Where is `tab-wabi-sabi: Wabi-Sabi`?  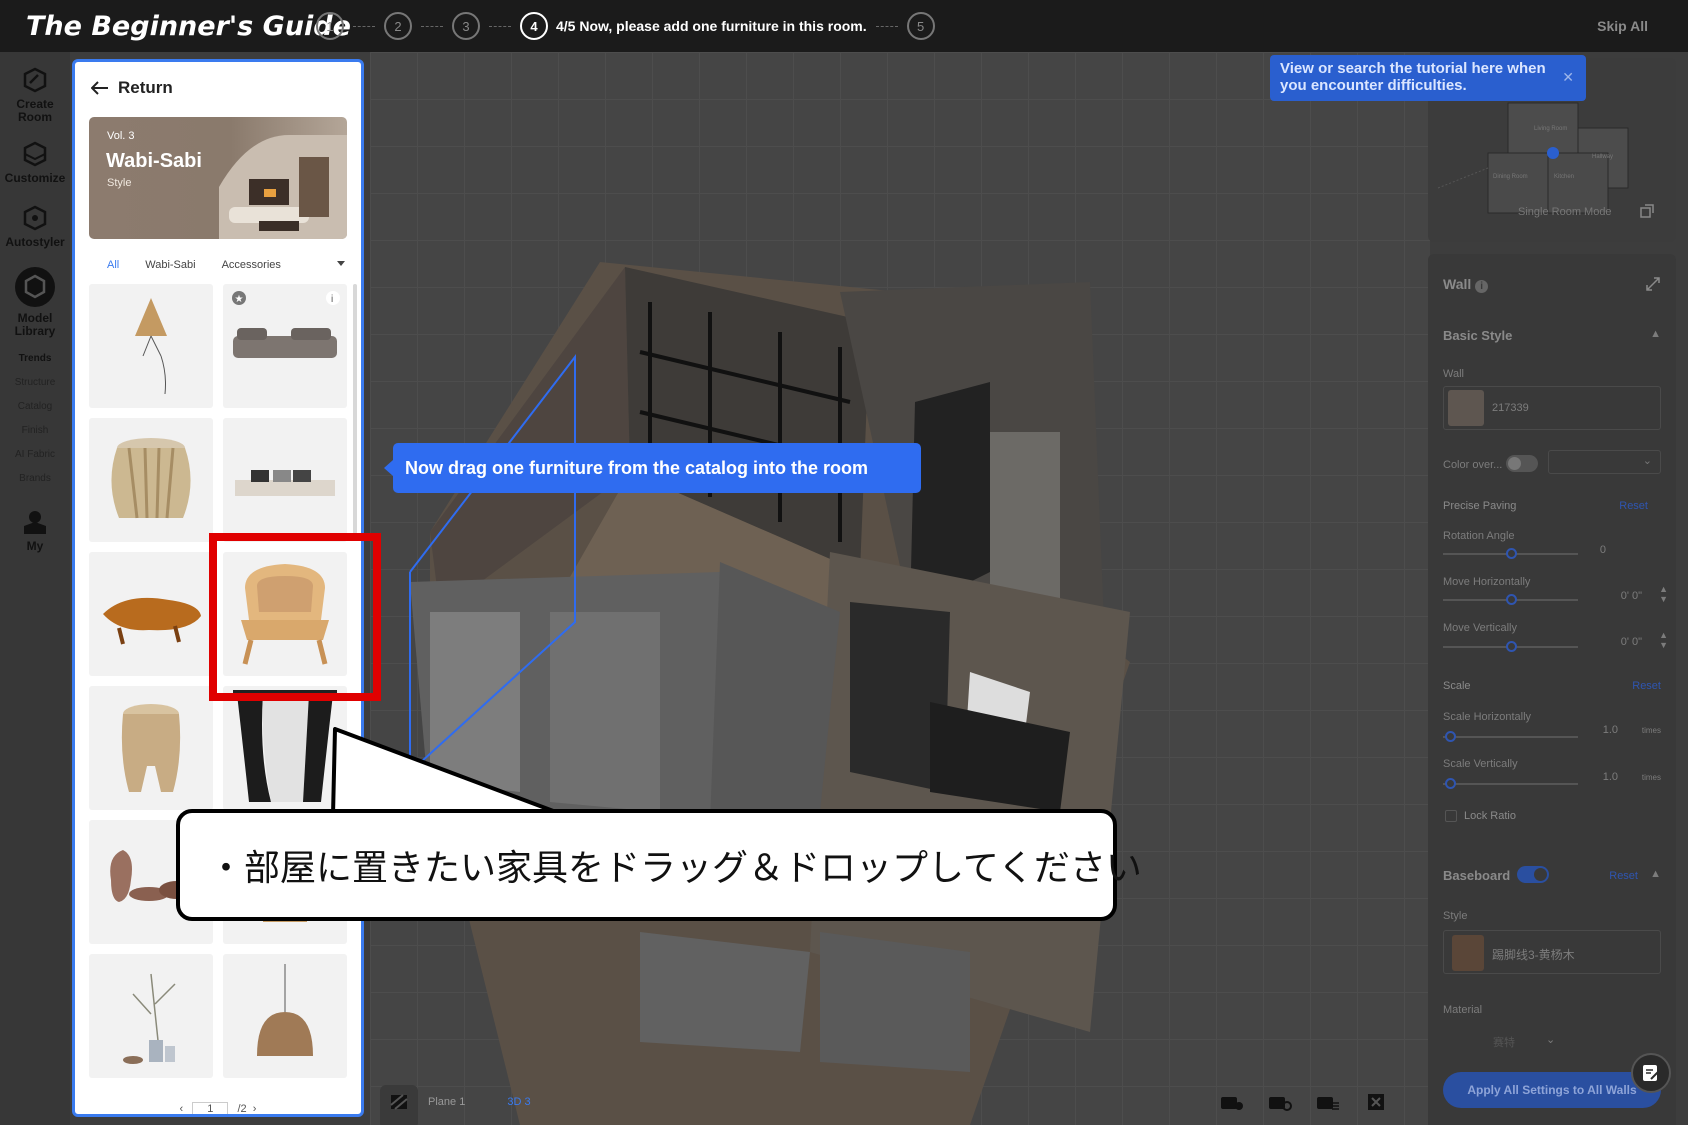 tab-wabi-sabi: Wabi-Sabi is located at coordinates (170, 265).